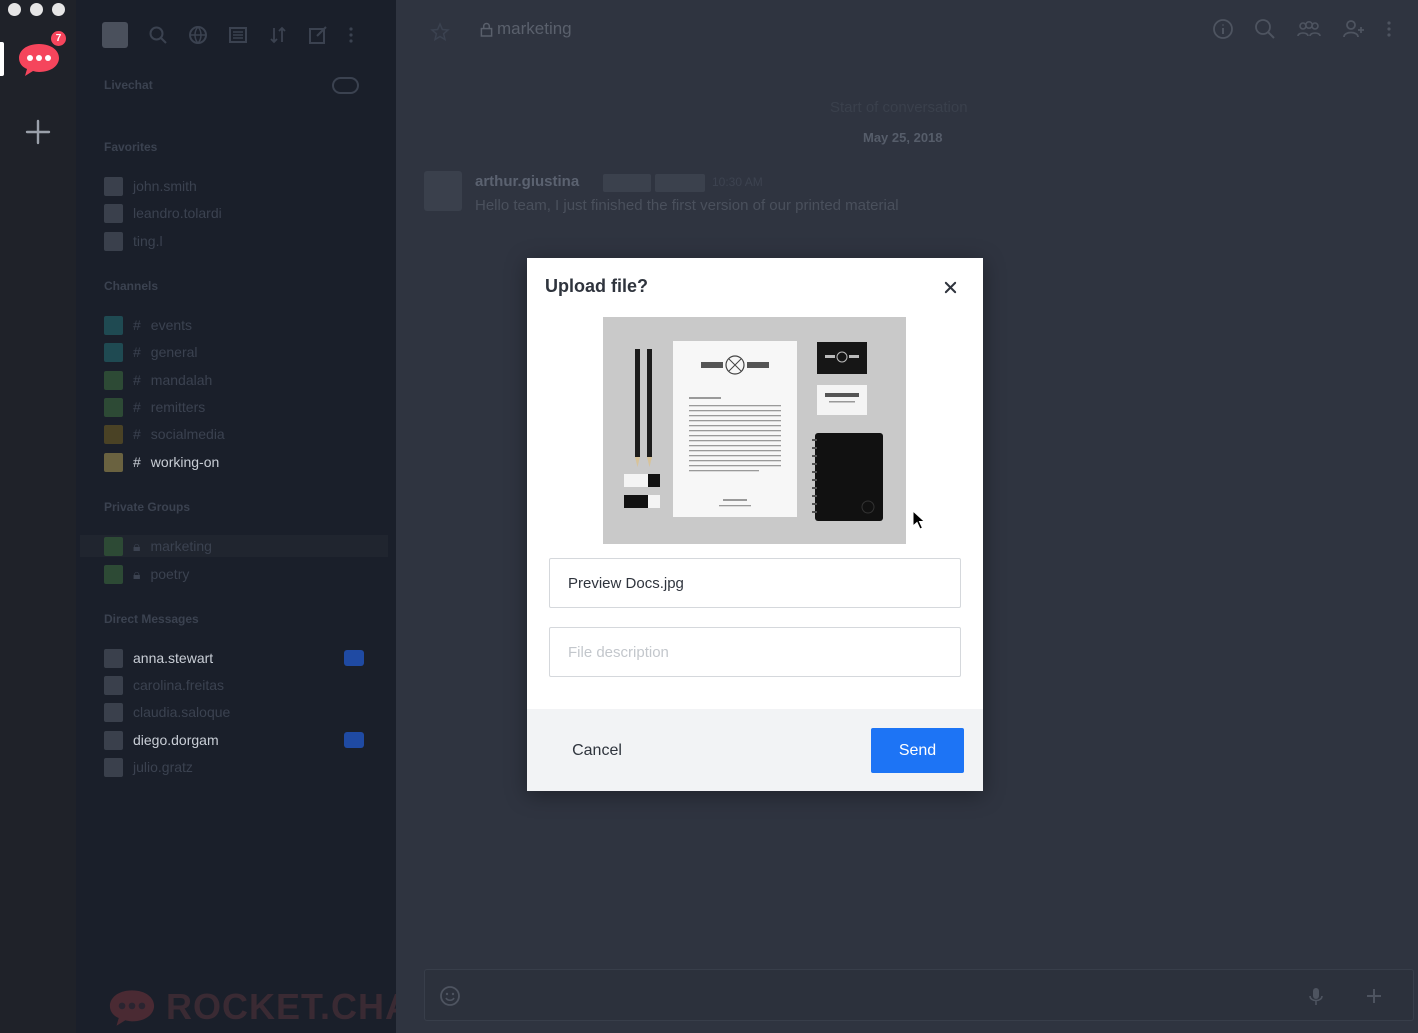 Image resolution: width=1418 pixels, height=1033 pixels. Describe the element at coordinates (234, 325) in the screenshot. I see `sidebar-item-events: # events` at that location.